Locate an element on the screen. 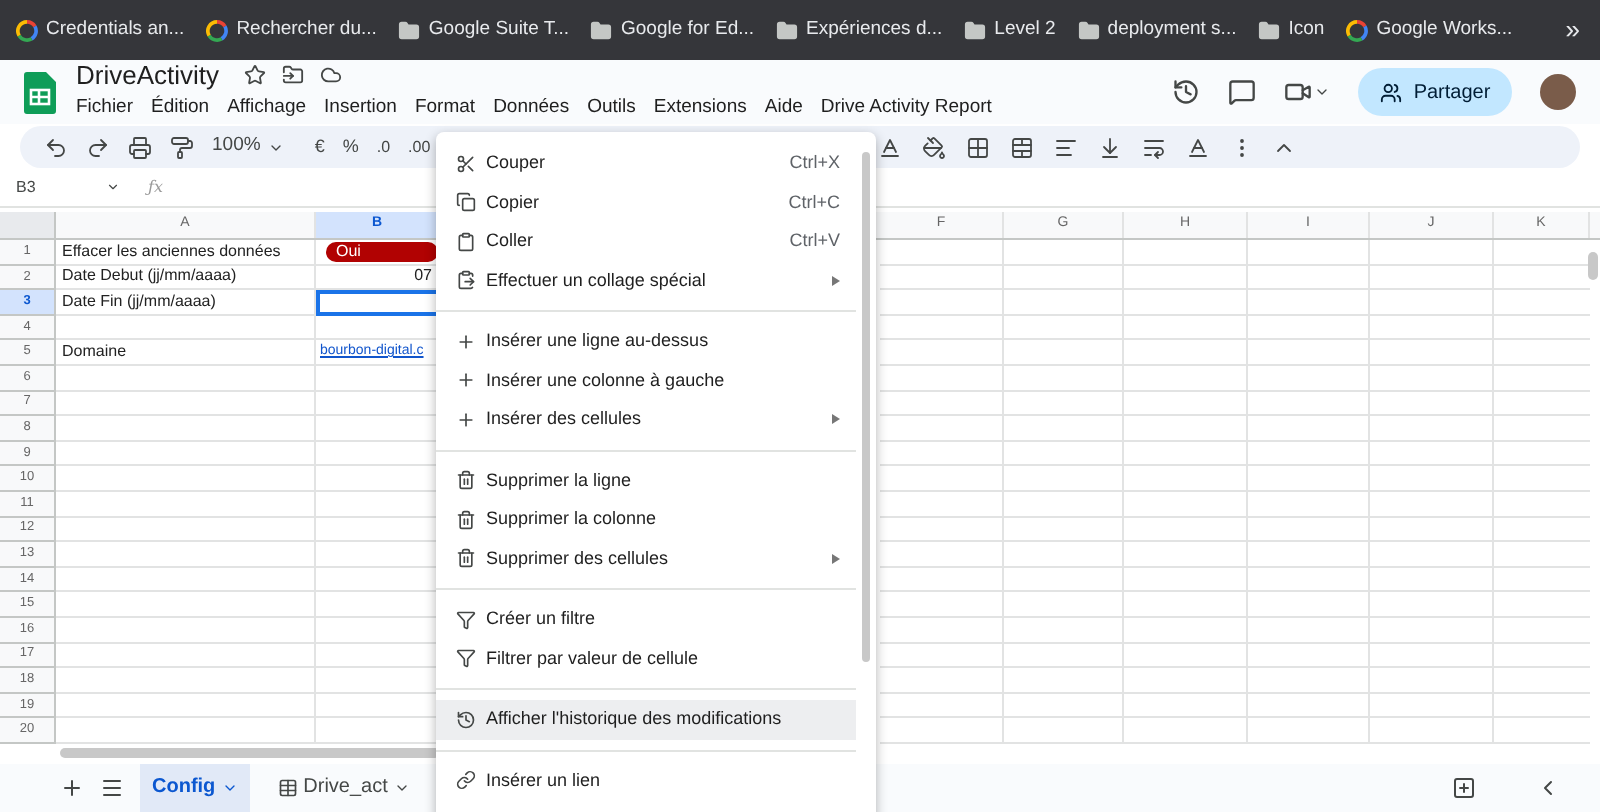 The height and width of the screenshot is (812, 1600). text-rotation-icon is located at coordinates (1198, 147).